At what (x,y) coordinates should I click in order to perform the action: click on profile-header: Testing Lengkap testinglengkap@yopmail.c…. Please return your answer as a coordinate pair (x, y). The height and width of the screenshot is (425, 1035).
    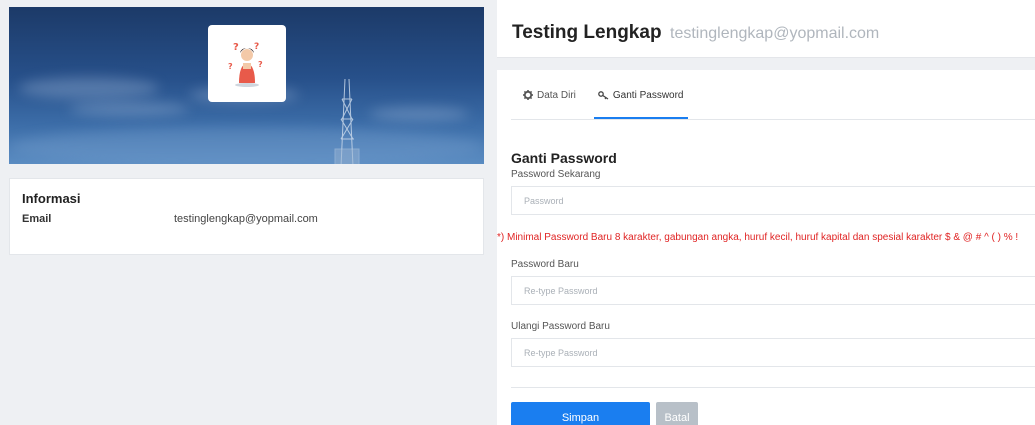
    Looking at the image, I should click on (766, 29).